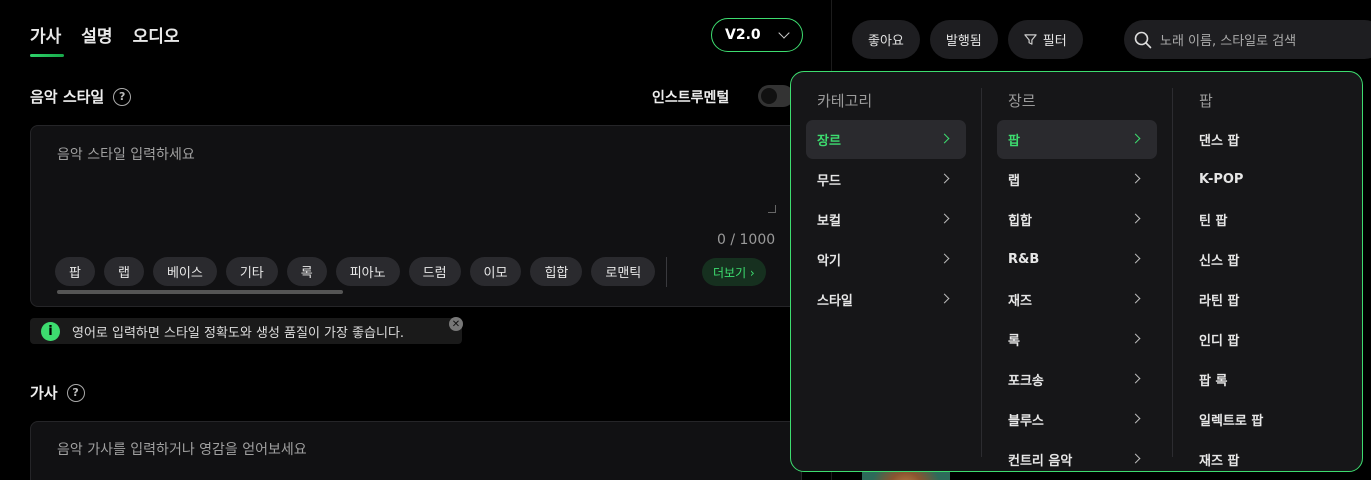 The image size is (1371, 480). Describe the element at coordinates (743, 35) in the screenshot. I see `version-value: V2.0` at that location.